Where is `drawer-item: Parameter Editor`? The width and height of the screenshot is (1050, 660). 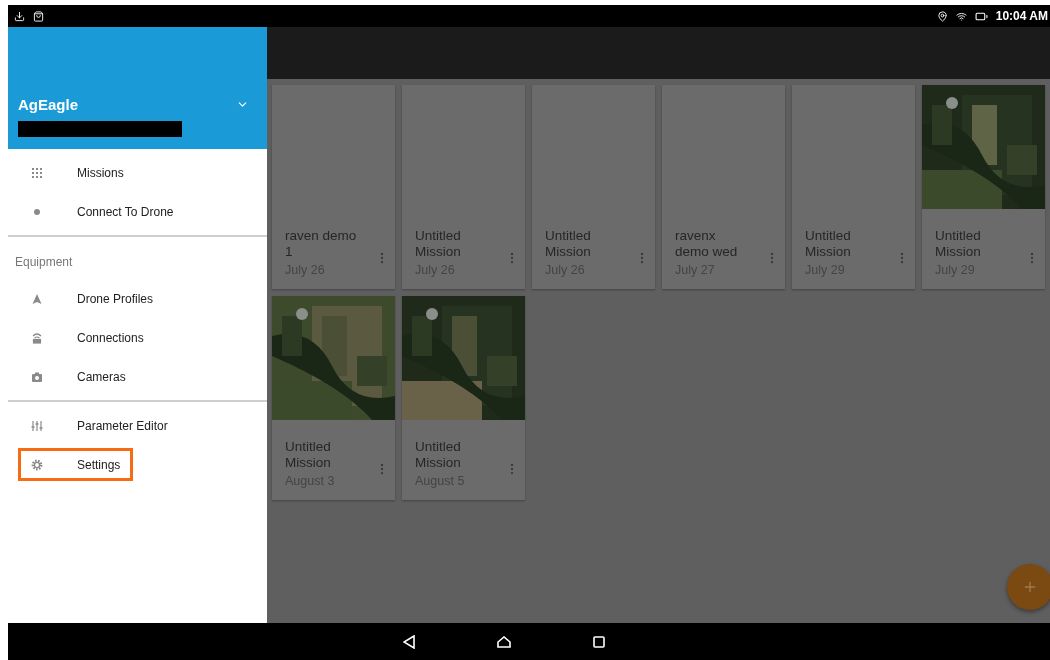
drawer-item: Parameter Editor is located at coordinates (99, 425).